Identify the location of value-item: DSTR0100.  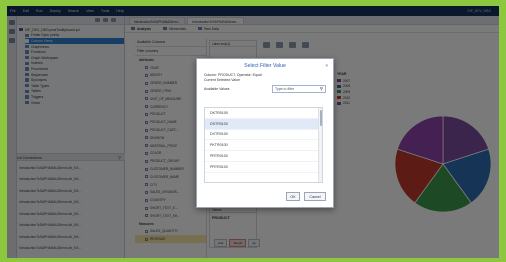
(263, 124).